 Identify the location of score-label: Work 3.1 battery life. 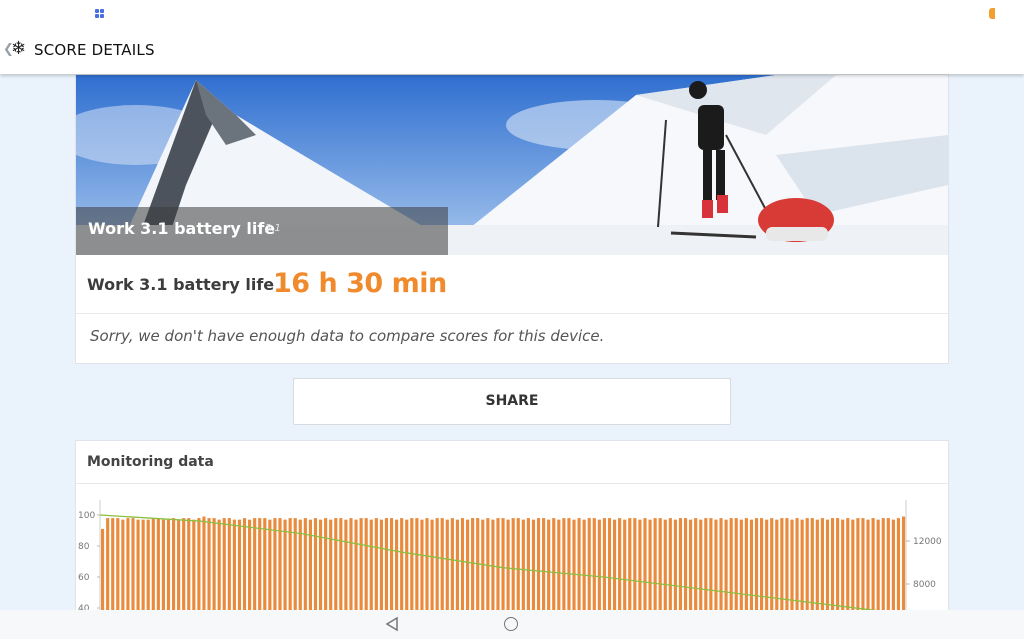
(181, 284).